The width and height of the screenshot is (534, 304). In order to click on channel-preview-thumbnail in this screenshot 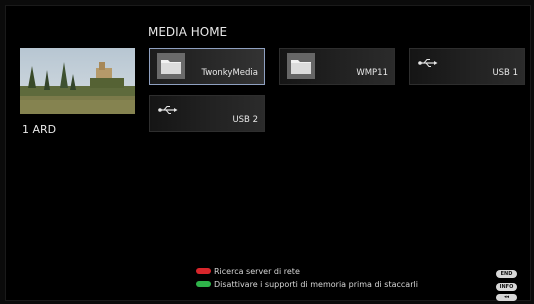, I will do `click(77, 81)`.